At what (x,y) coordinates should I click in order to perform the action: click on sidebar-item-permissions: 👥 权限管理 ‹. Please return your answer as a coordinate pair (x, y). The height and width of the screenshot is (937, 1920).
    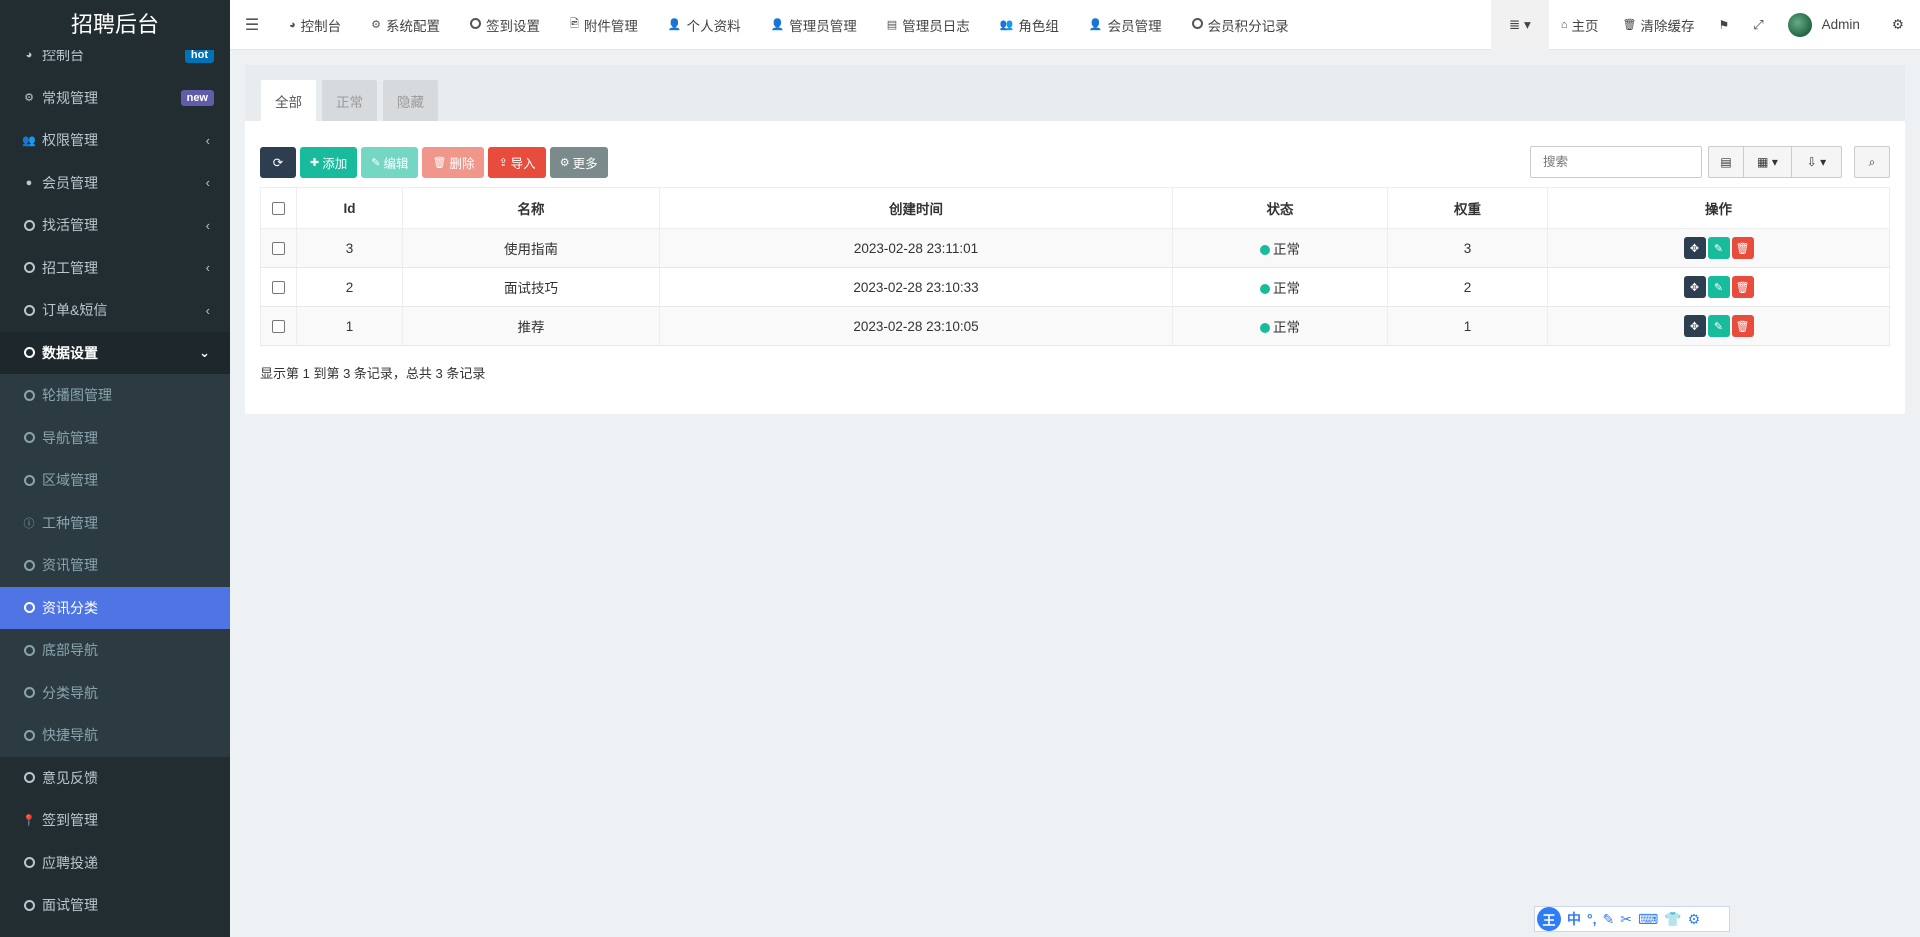
    Looking at the image, I should click on (115, 140).